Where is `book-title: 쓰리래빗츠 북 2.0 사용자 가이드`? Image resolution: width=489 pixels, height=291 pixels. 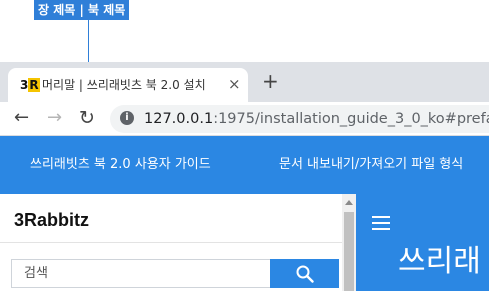 book-title: 쓰리래빗츠 북 2.0 사용자 가이드 is located at coordinates (120, 165).